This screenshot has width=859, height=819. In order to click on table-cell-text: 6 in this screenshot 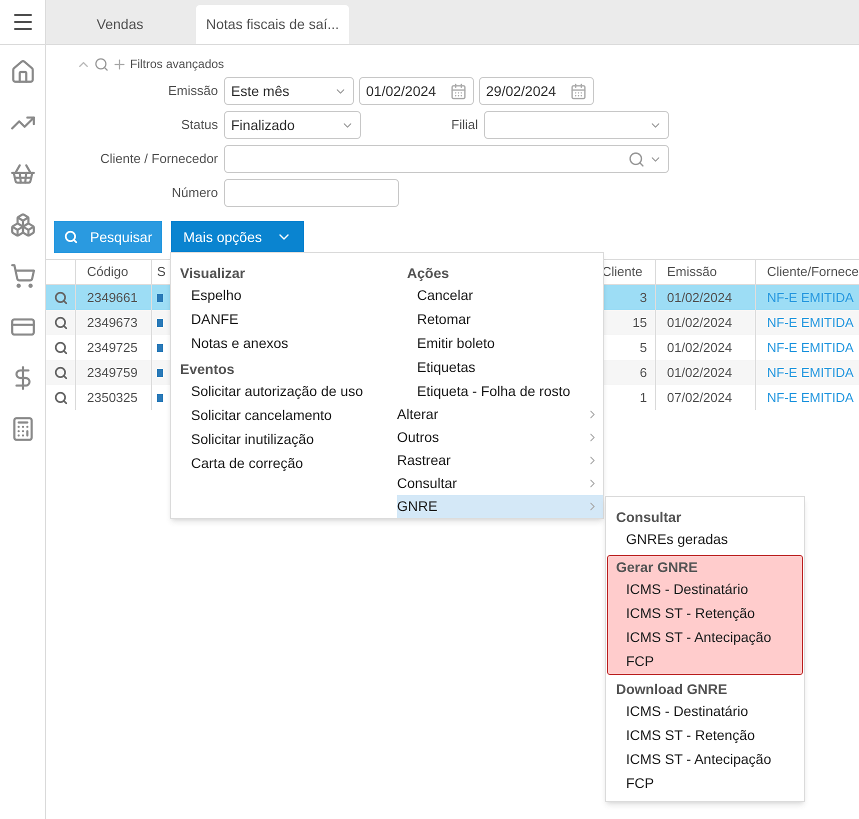, I will do `click(643, 373)`.